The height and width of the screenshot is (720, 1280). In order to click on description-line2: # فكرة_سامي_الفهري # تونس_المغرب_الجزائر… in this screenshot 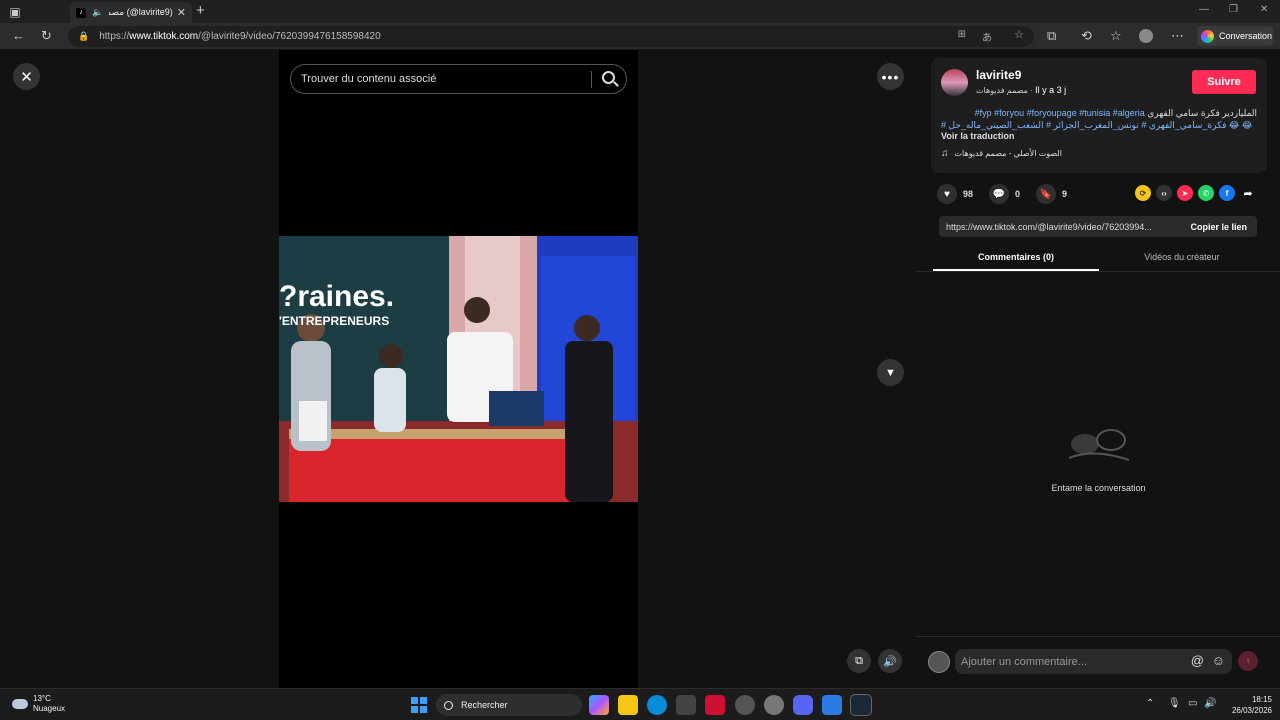, I will do `click(1099, 125)`.